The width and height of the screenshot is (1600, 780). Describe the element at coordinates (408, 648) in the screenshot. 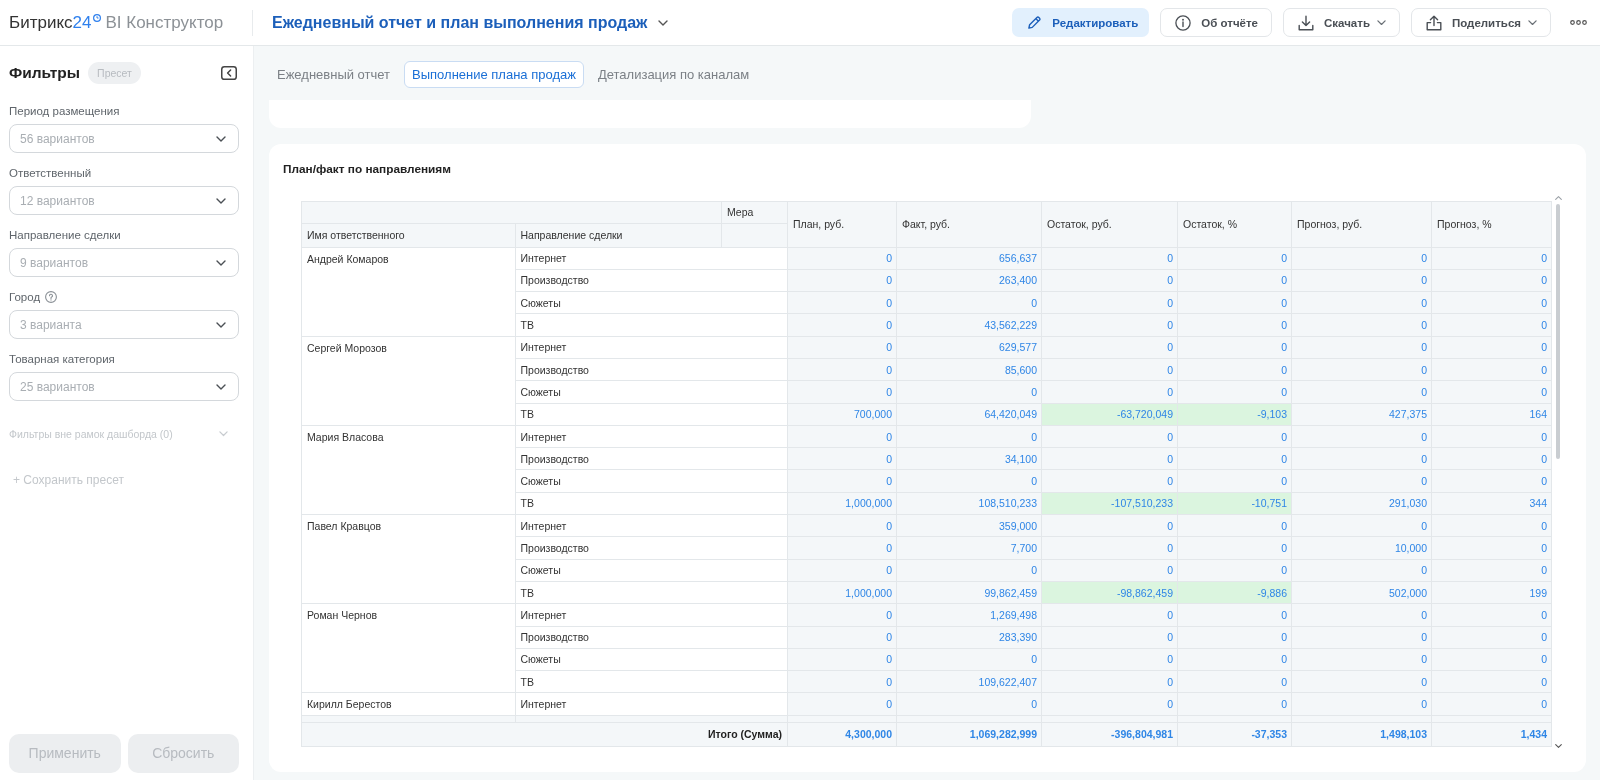

I see `table-cell: Роман Чернов` at that location.